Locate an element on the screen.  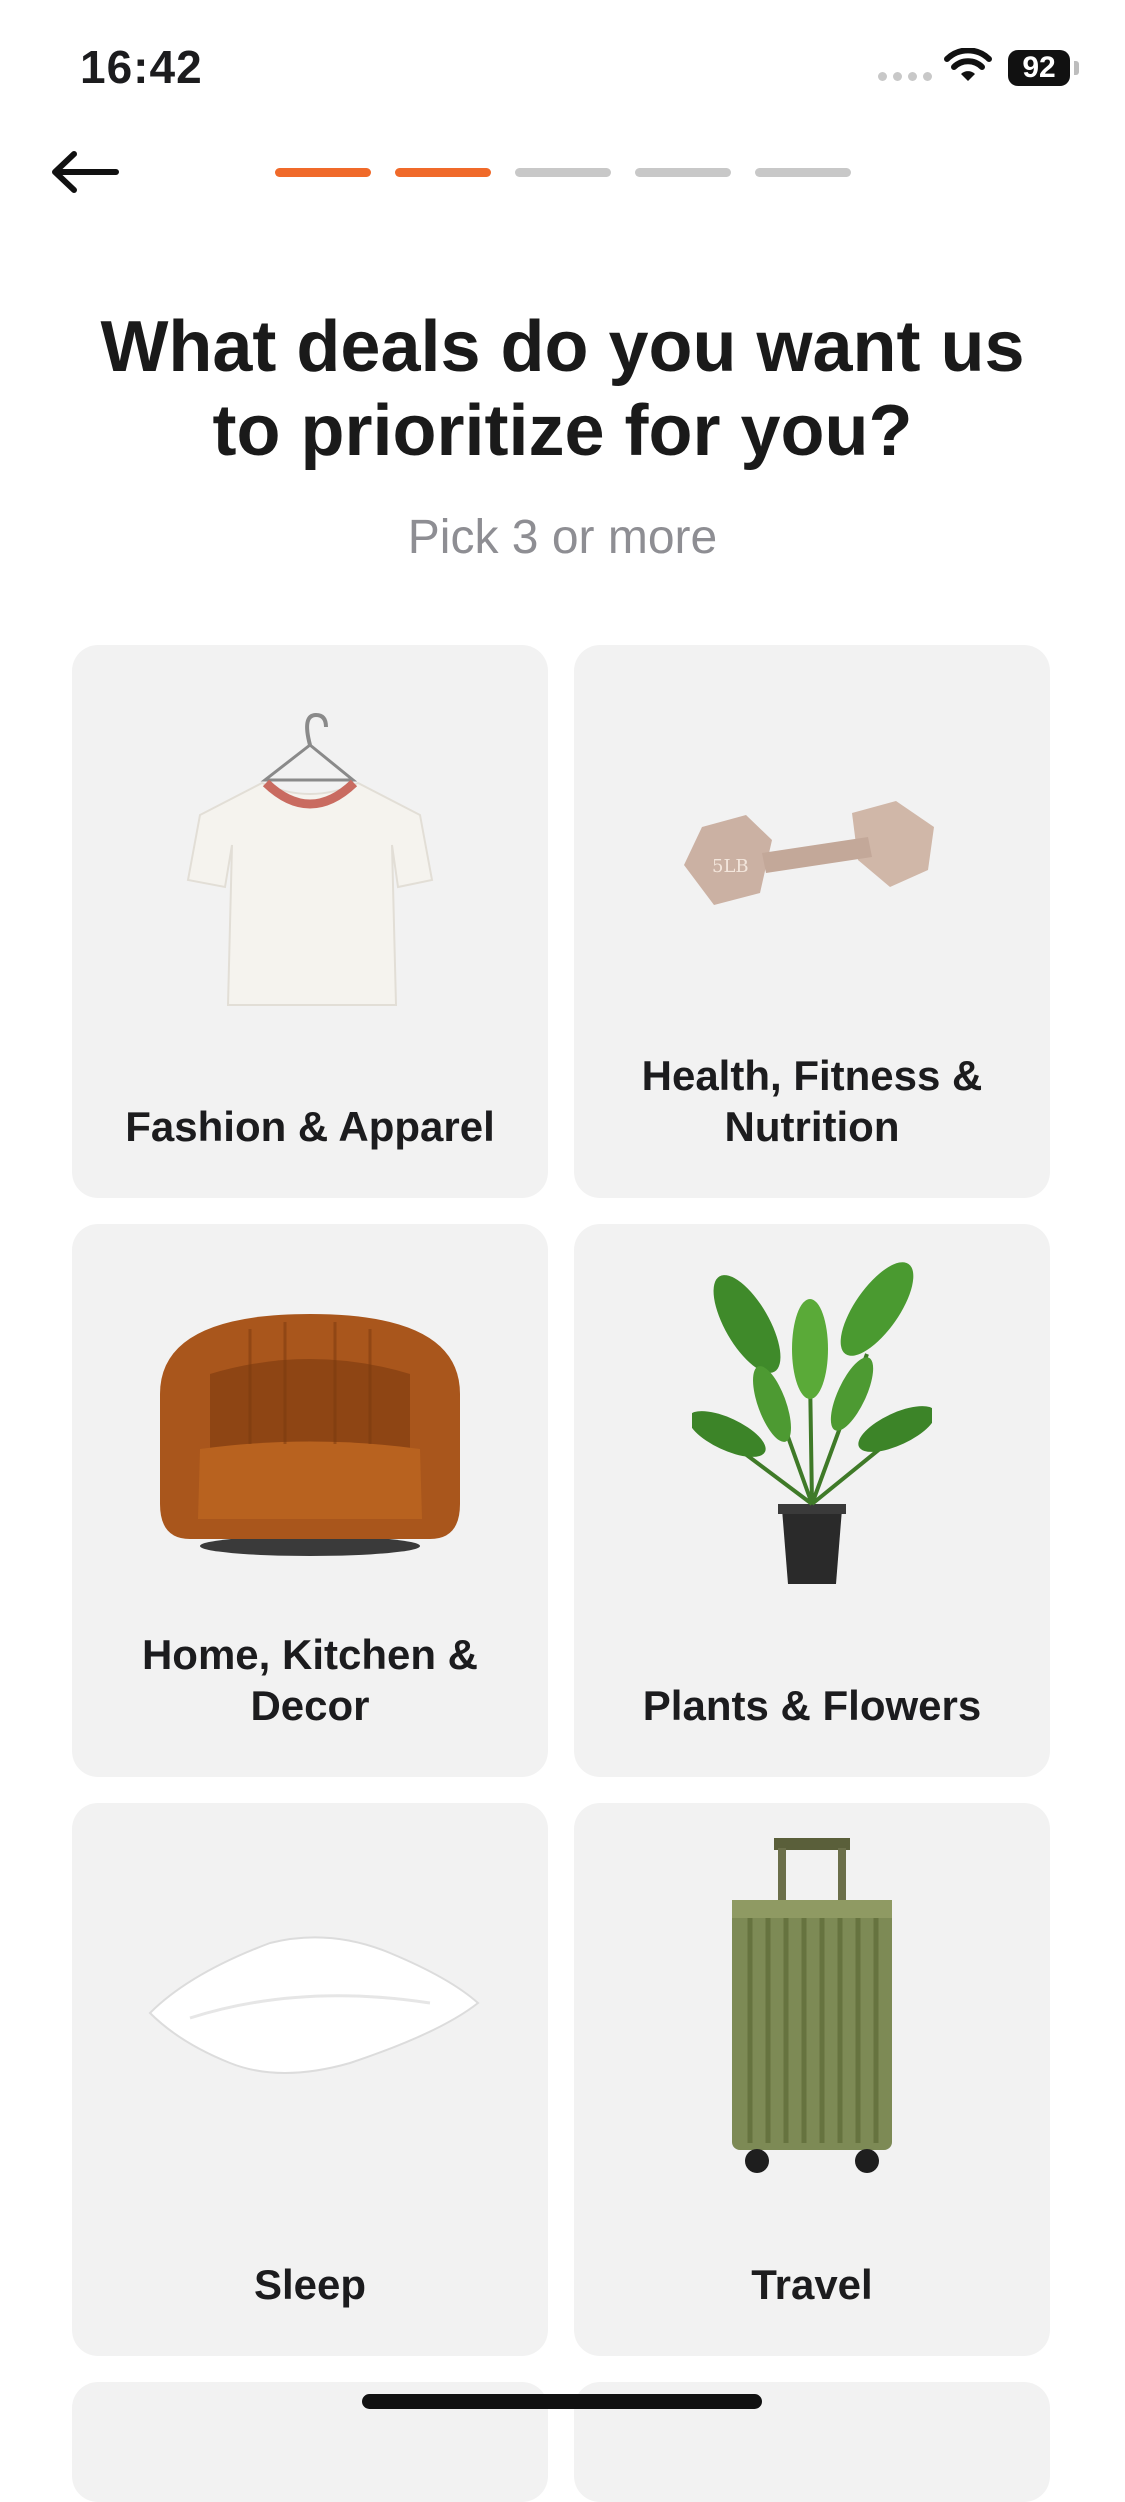
back-button is located at coordinates (85, 172).